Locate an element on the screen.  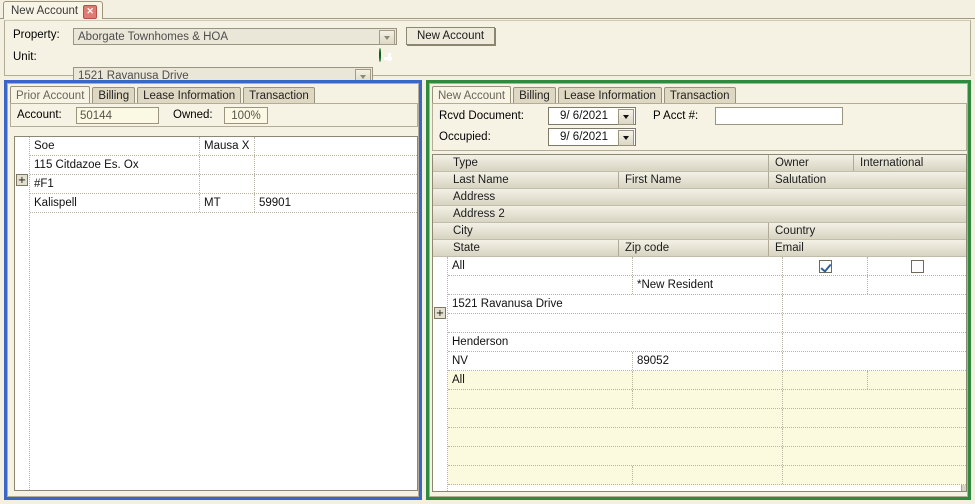
cell-empty-k is located at coordinates (708, 475).